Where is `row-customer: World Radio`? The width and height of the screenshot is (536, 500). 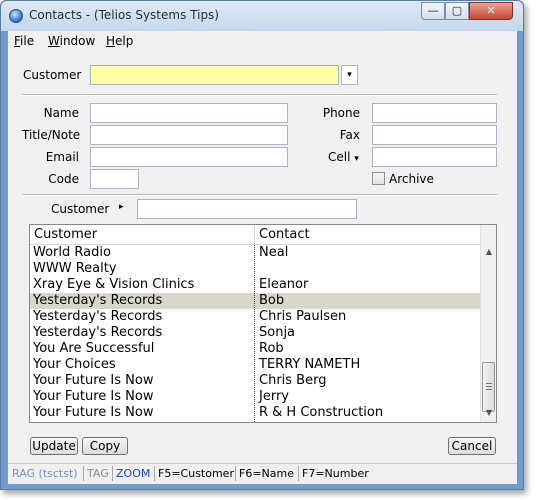
row-customer: World Radio is located at coordinates (72, 252).